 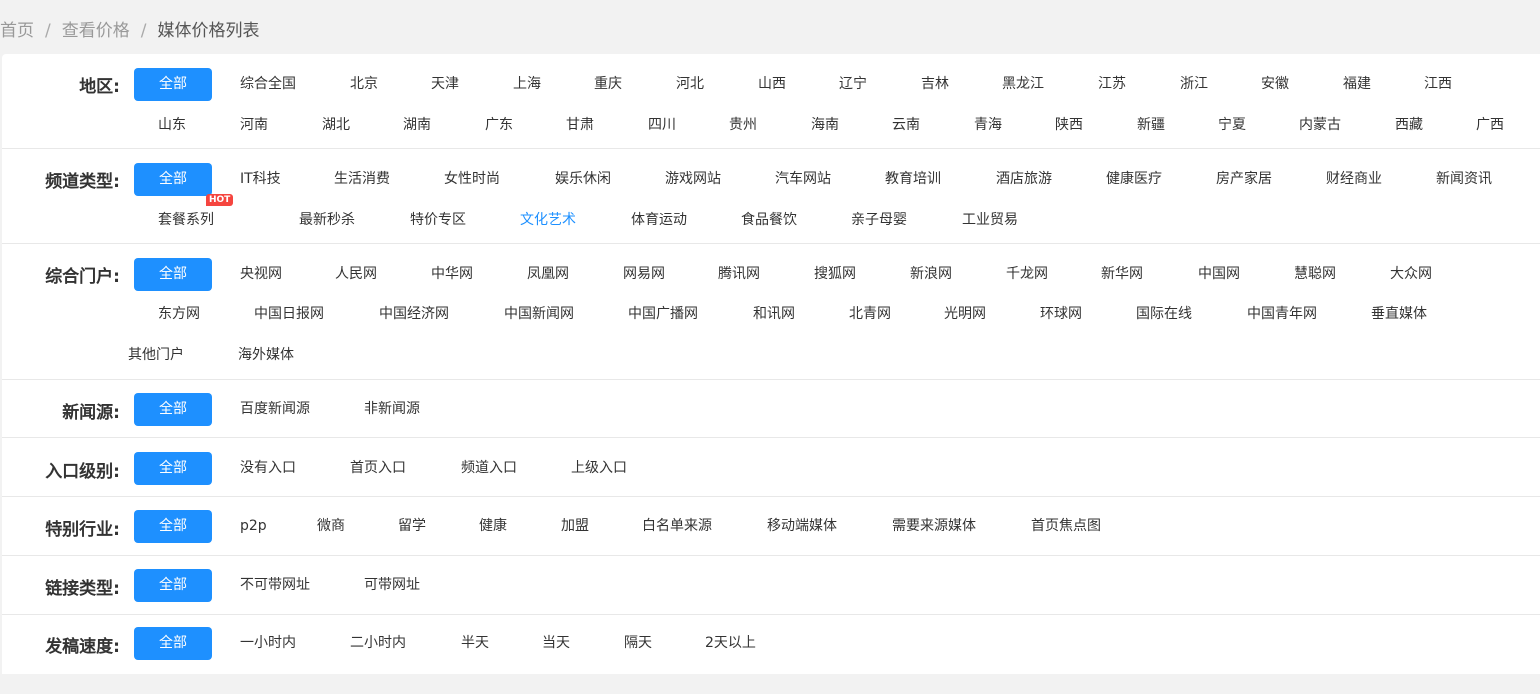 What do you see at coordinates (472, 179) in the screenshot?
I see `filter-channel-option: 女性时尚` at bounding box center [472, 179].